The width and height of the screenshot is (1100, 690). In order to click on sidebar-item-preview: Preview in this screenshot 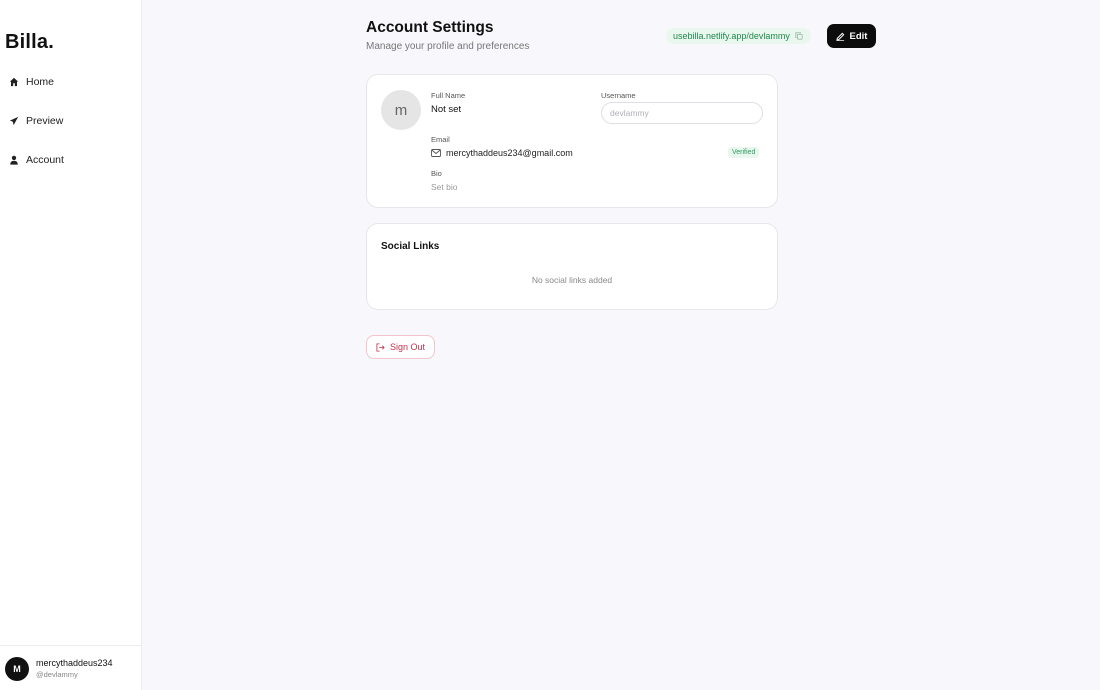, I will do `click(36, 121)`.